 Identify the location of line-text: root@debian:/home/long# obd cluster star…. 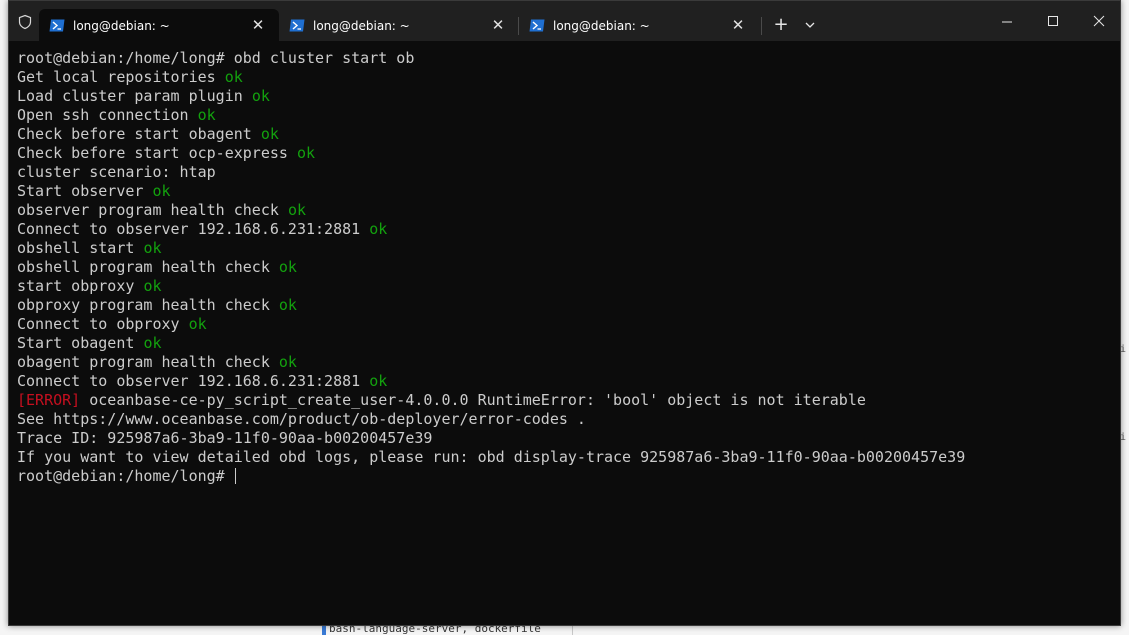
(216, 58).